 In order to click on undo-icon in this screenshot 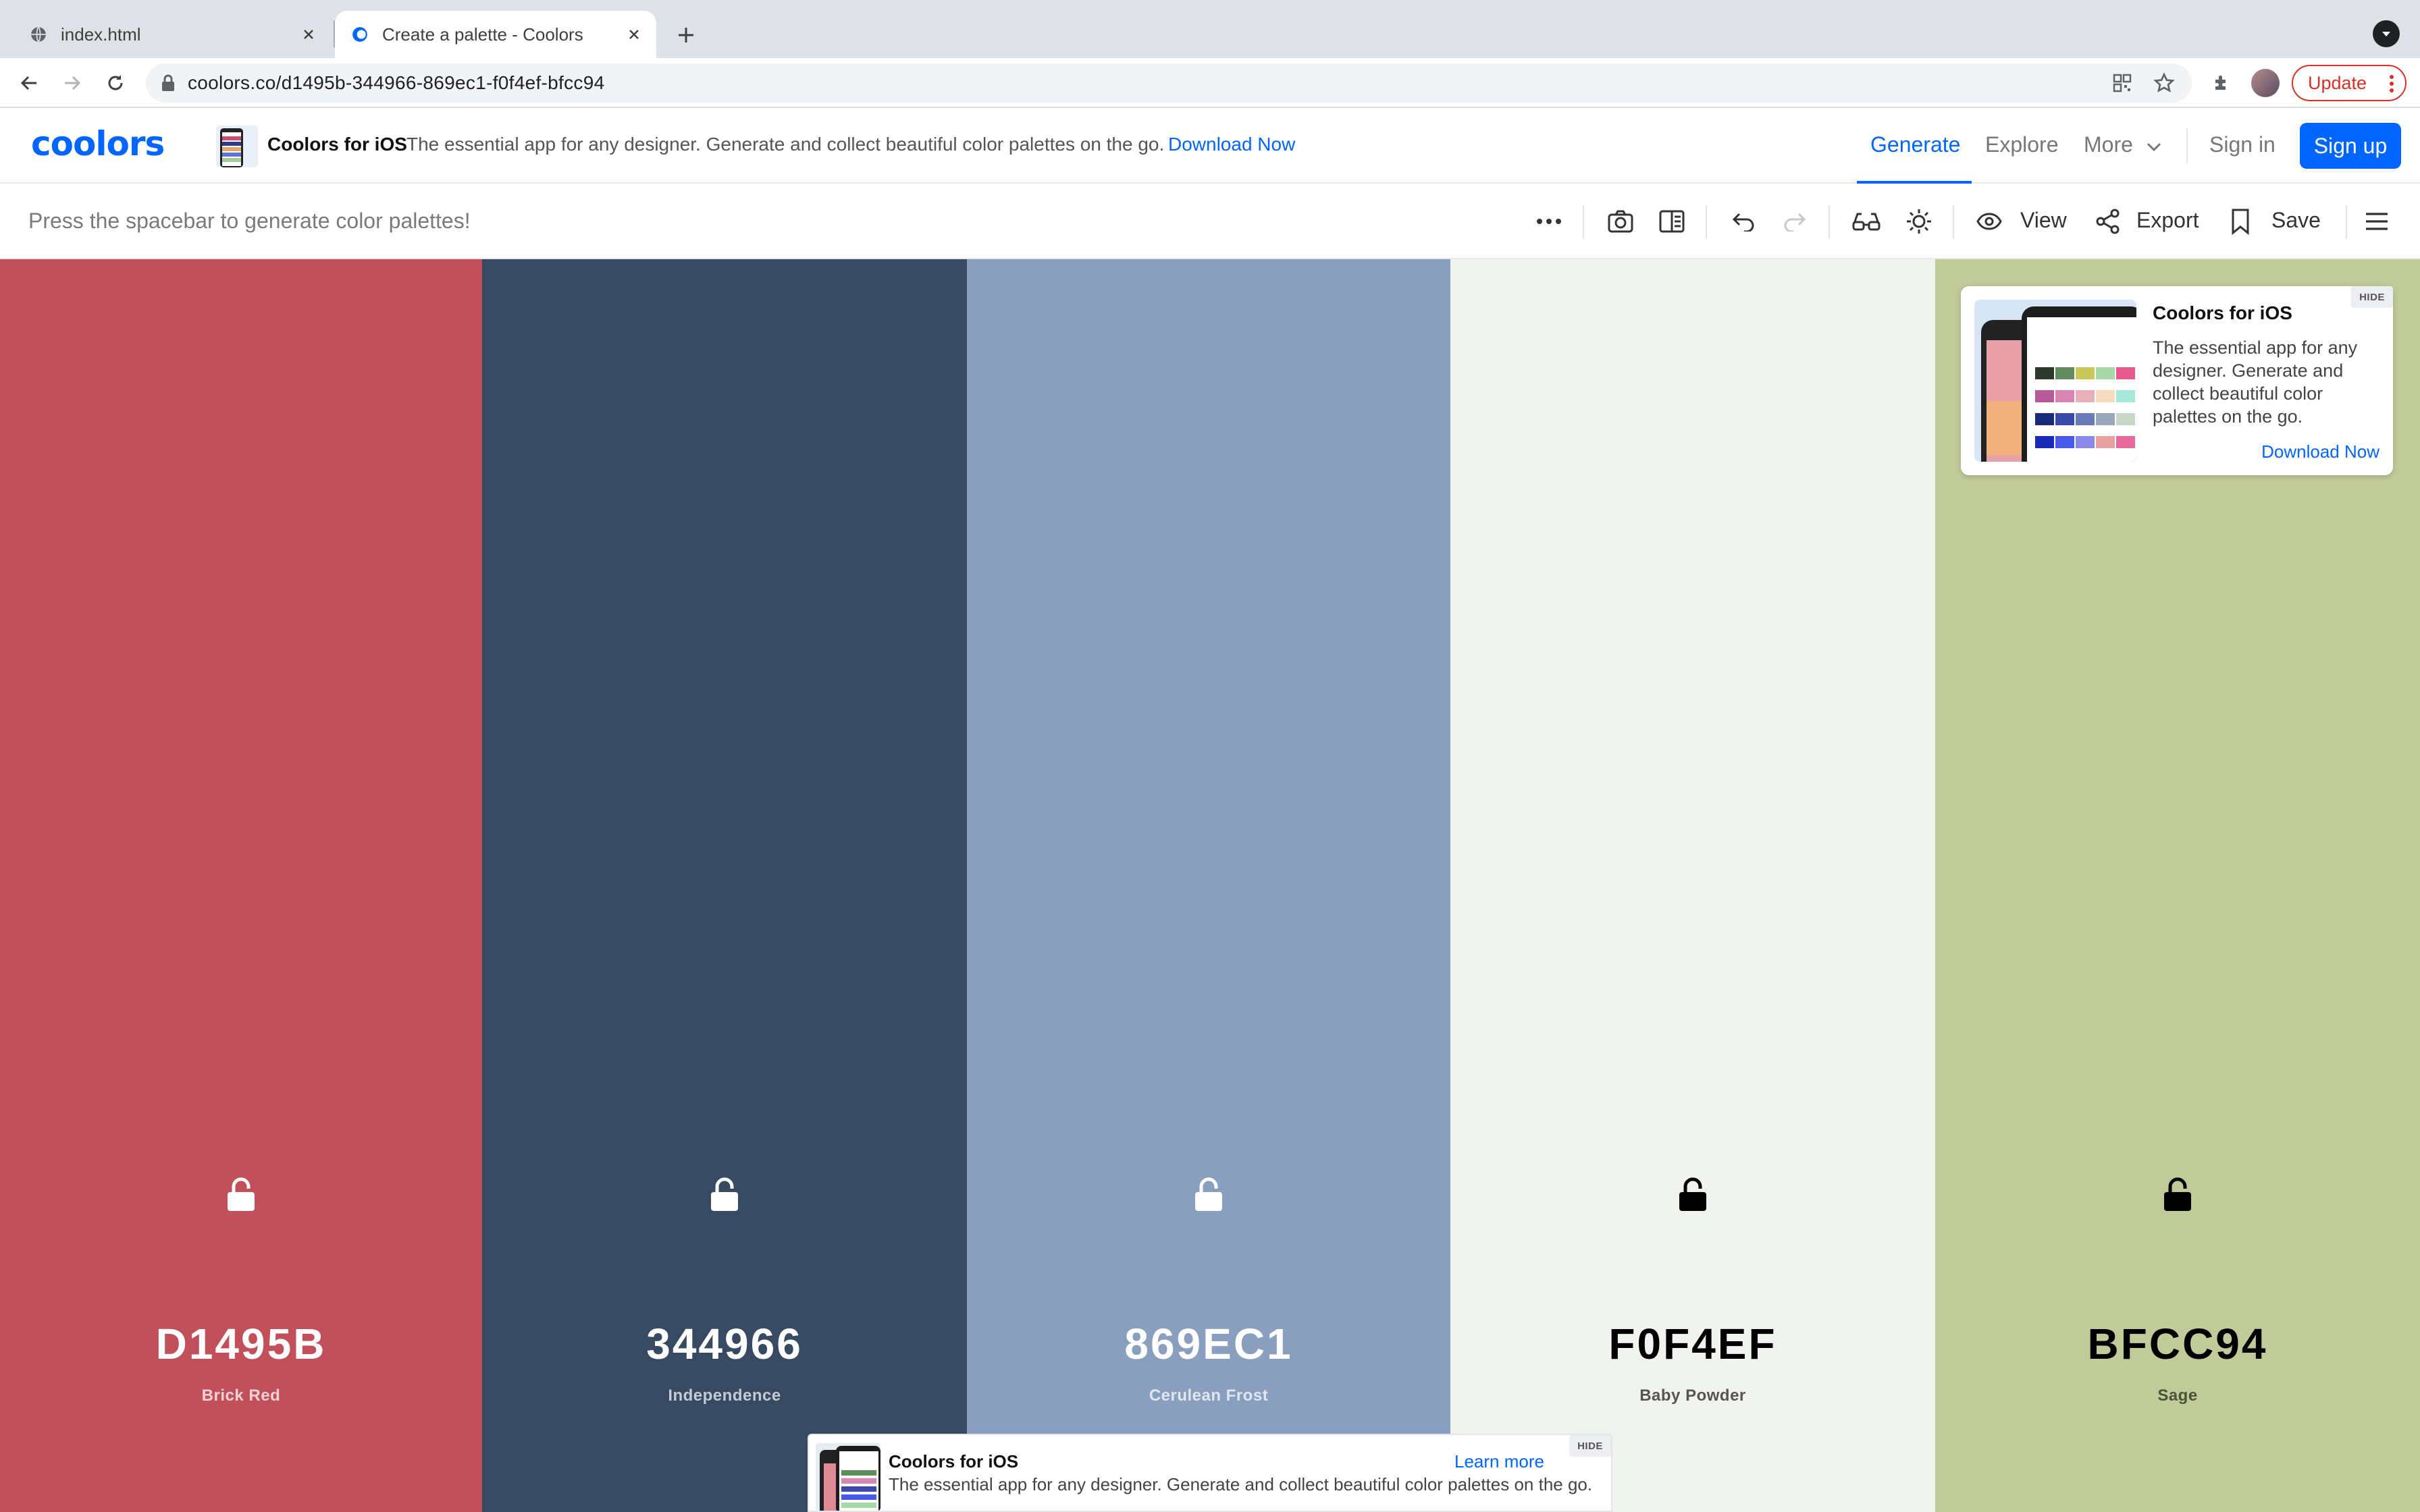, I will do `click(1743, 222)`.